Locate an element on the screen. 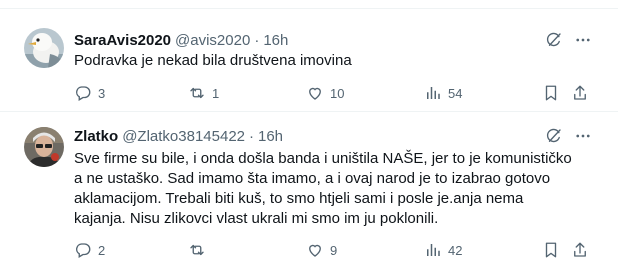  reply-count: 2 is located at coordinates (102, 250).